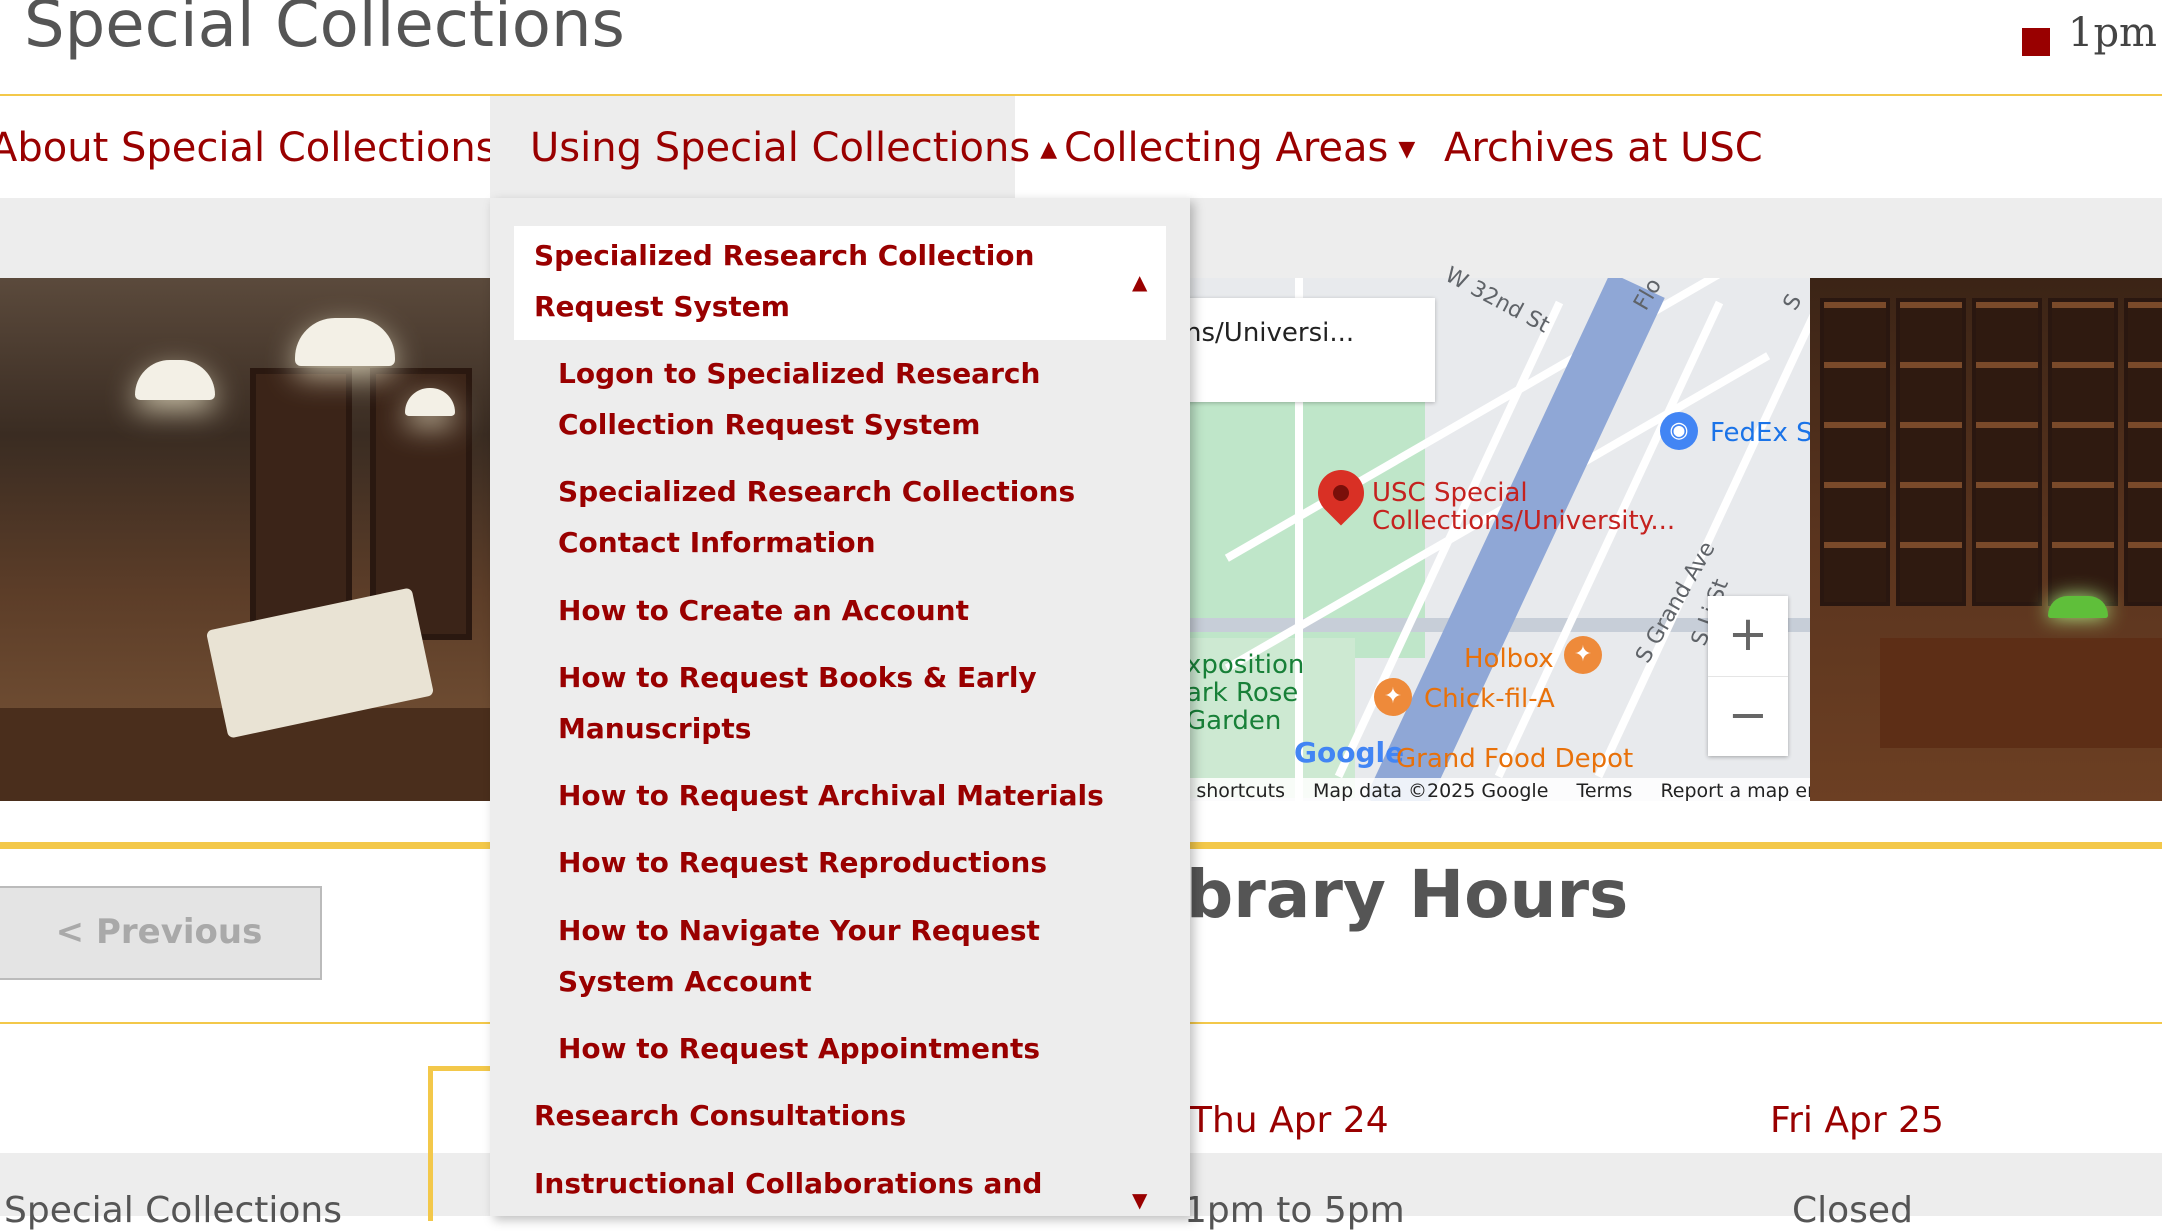 This screenshot has height=1231, width=2162. Describe the element at coordinates (1294, 1210) in the screenshot. I see `hours-value-thu: 1pm to 5pm` at that location.